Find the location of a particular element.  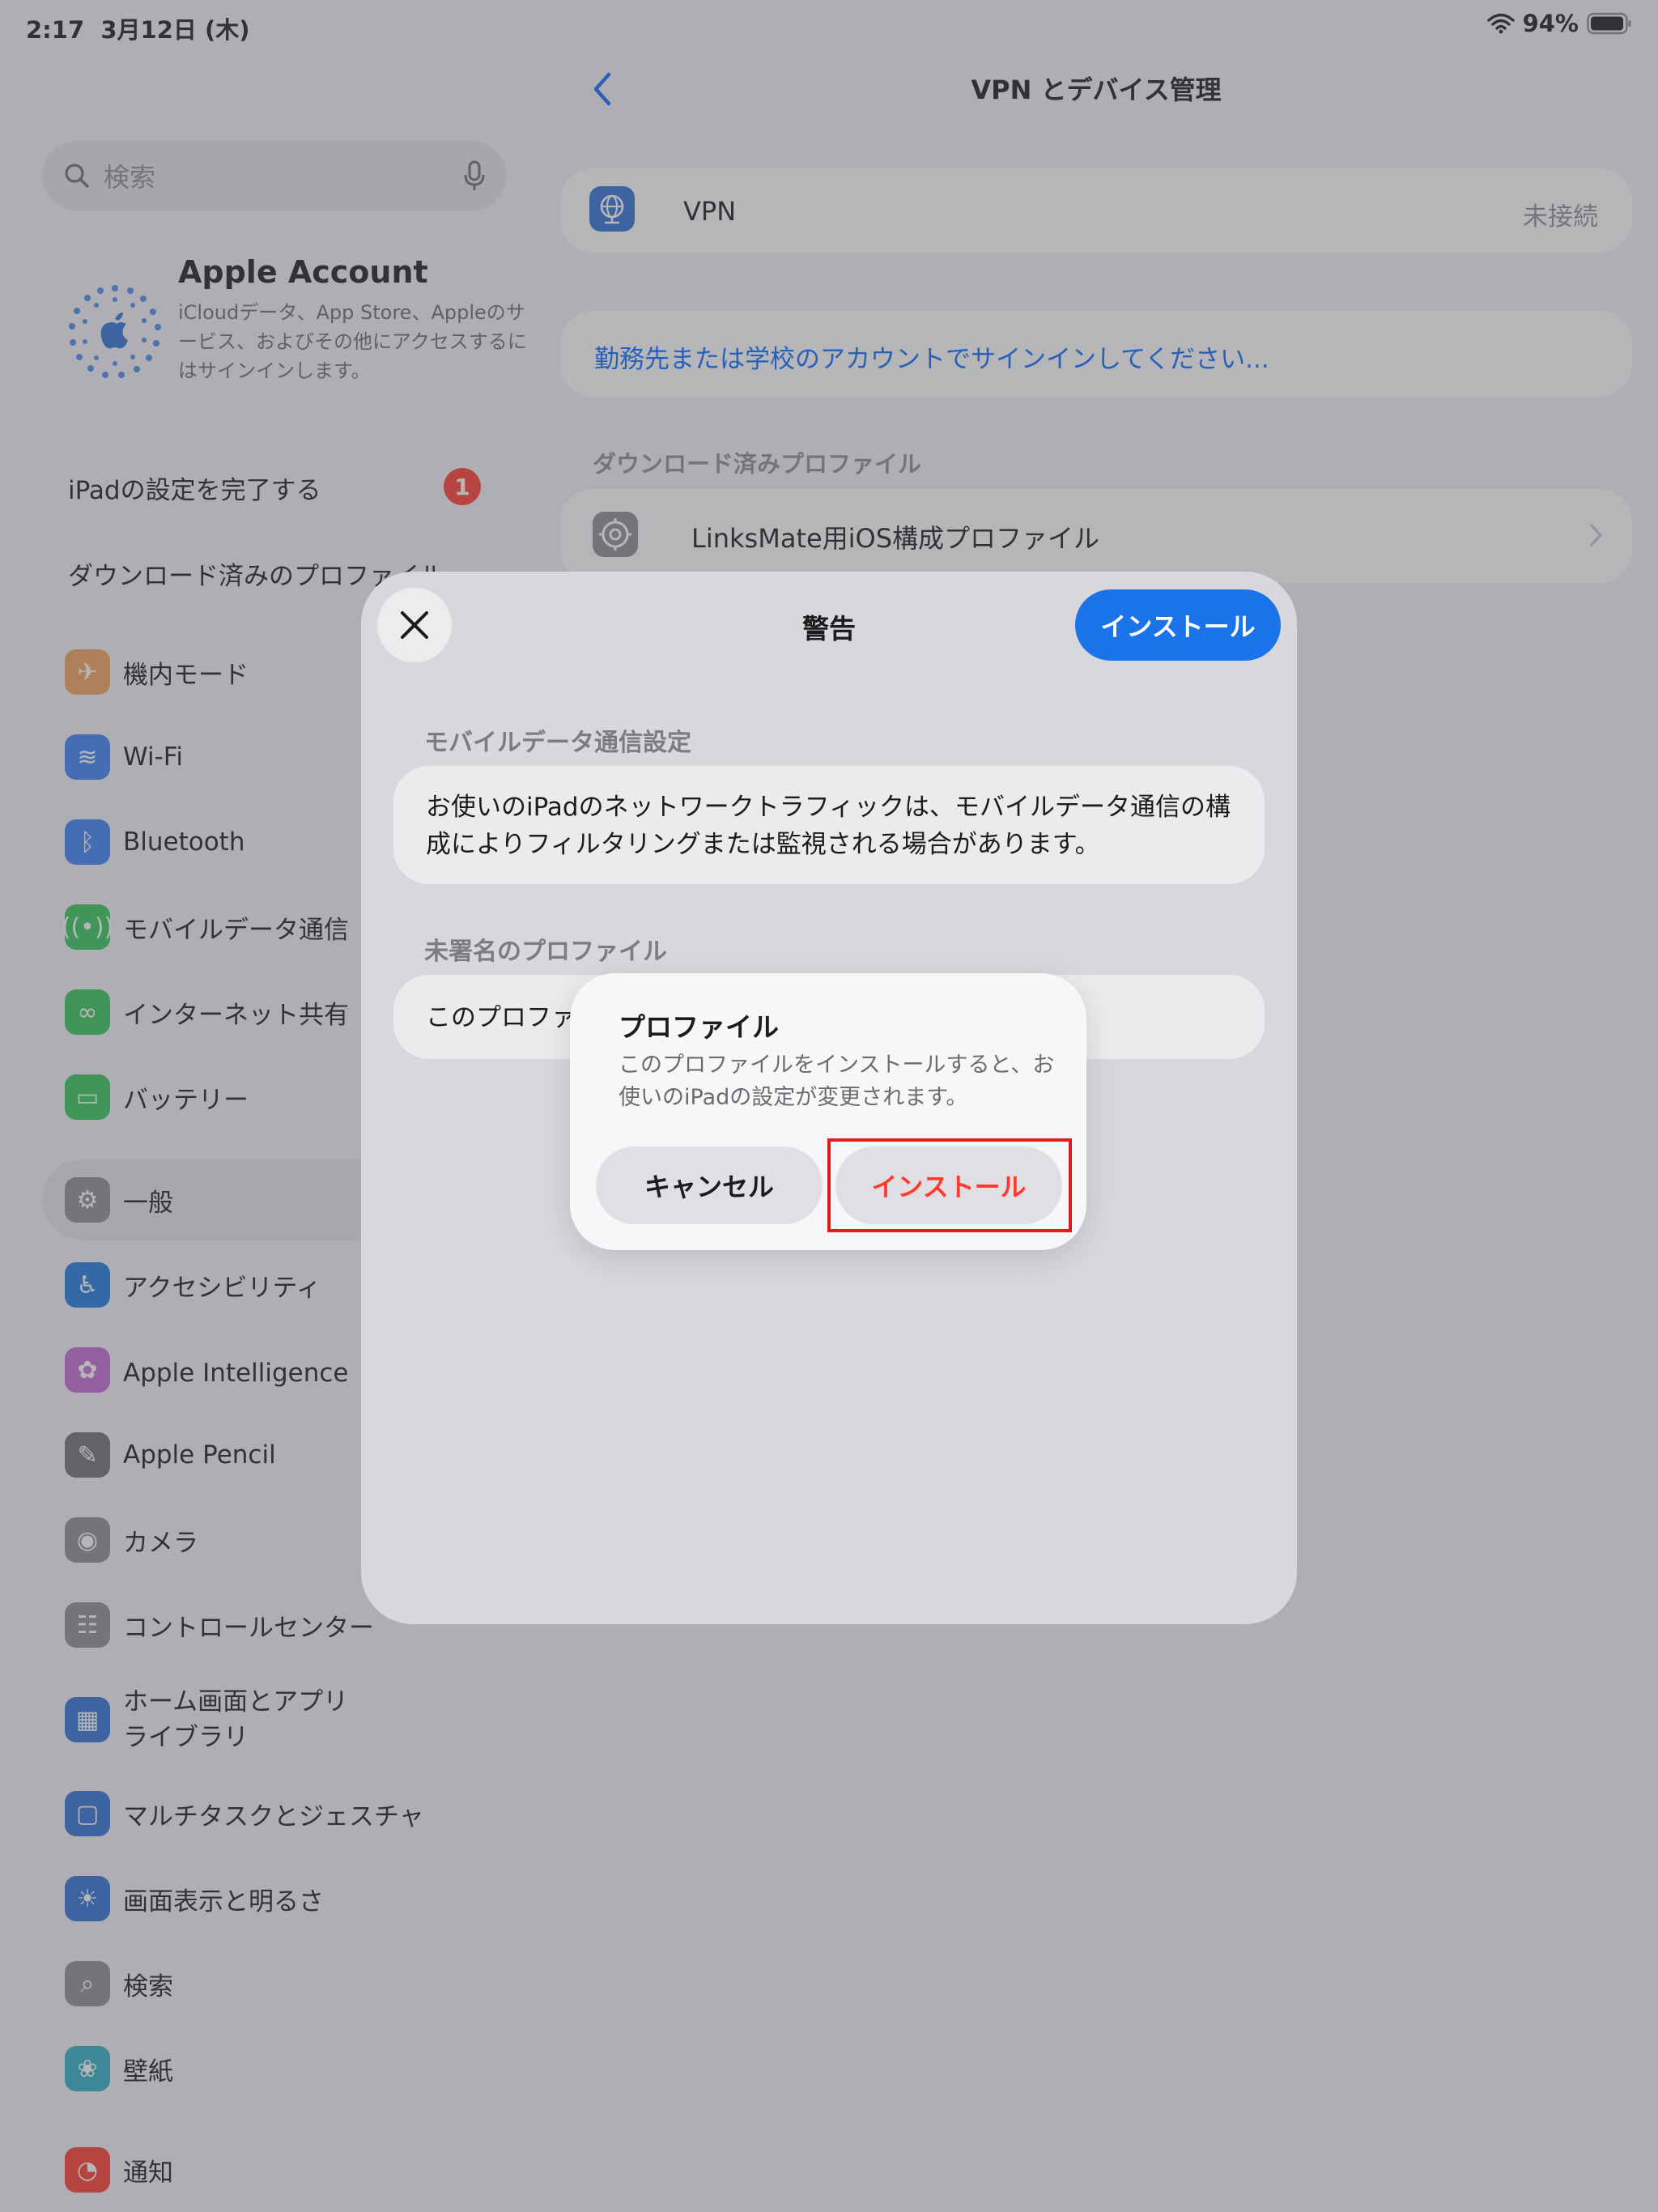

alert-title: プロファイル is located at coordinates (699, 1027).